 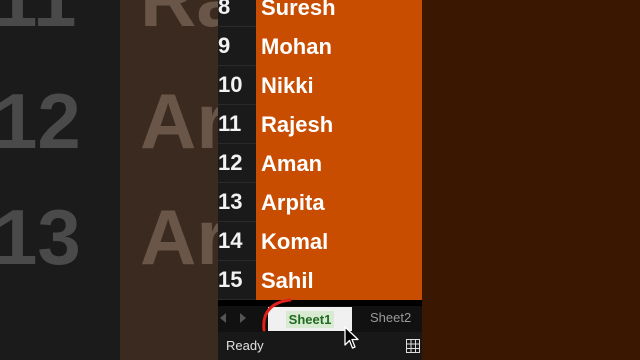 I want to click on table-row: 13 Arpita, so click(x=320, y=202).